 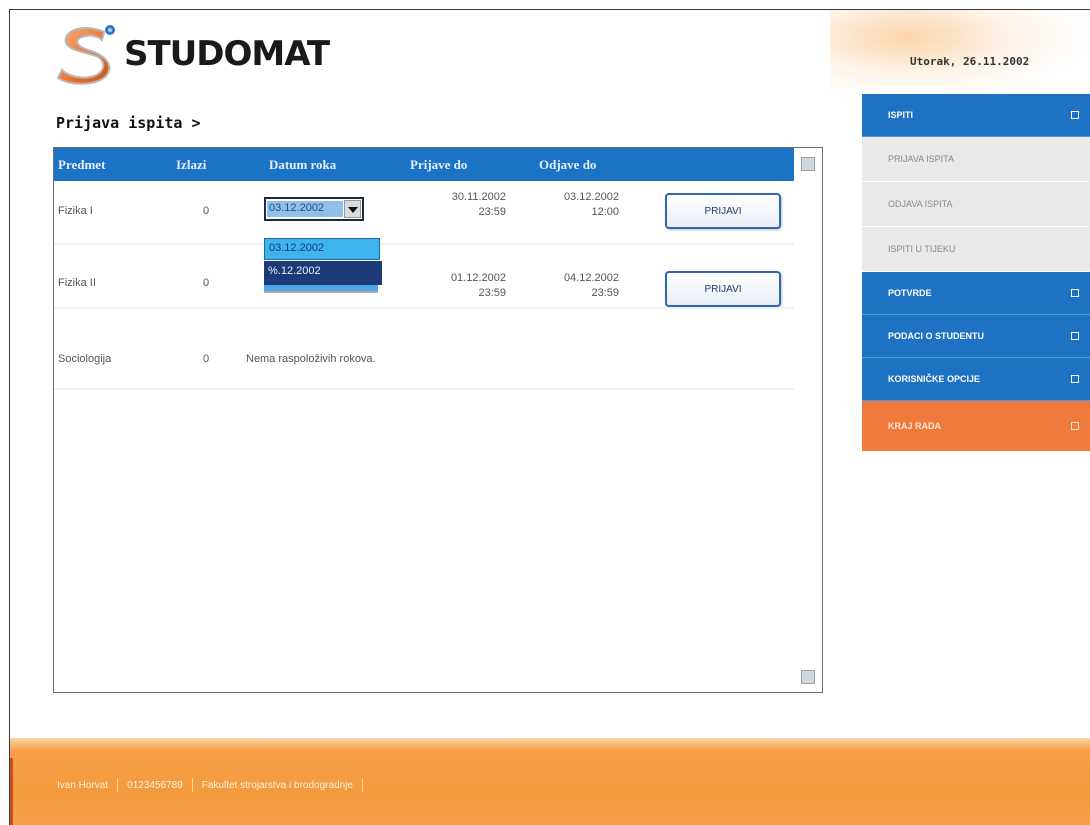 I want to click on odjave-date: 03.12.2002, so click(x=591, y=197).